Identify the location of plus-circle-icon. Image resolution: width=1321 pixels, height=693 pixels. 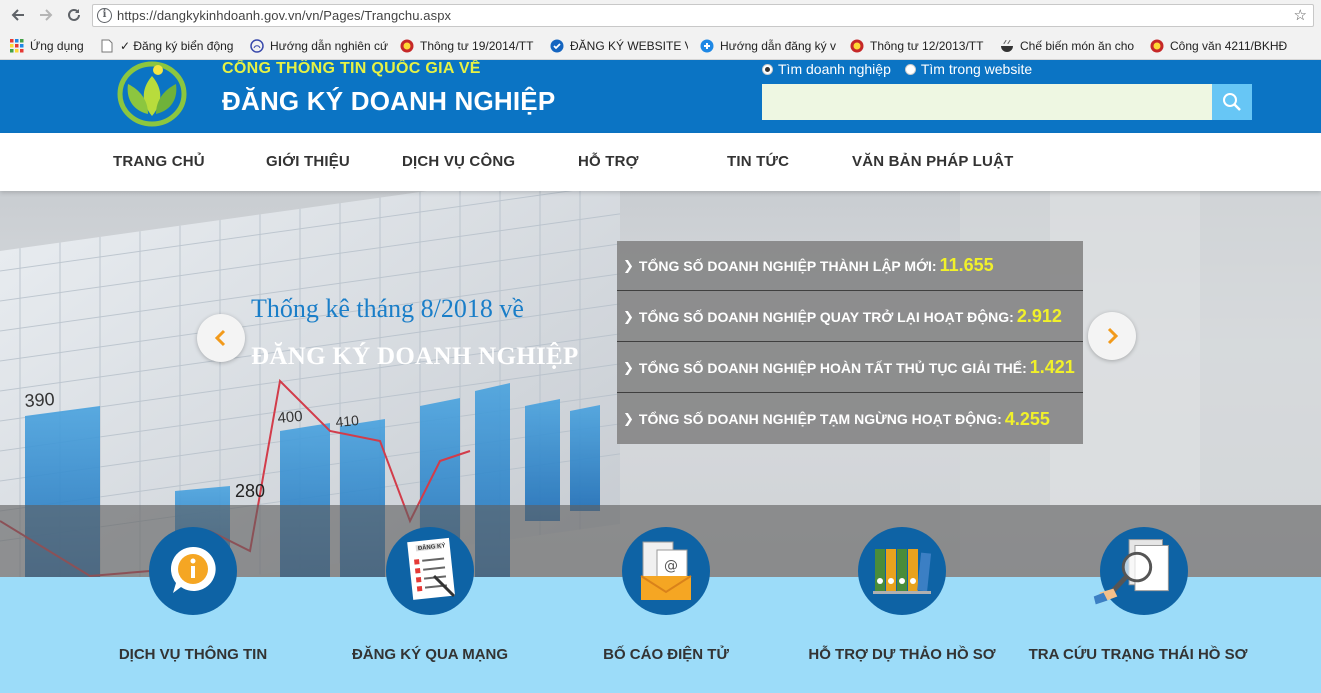
(707, 46).